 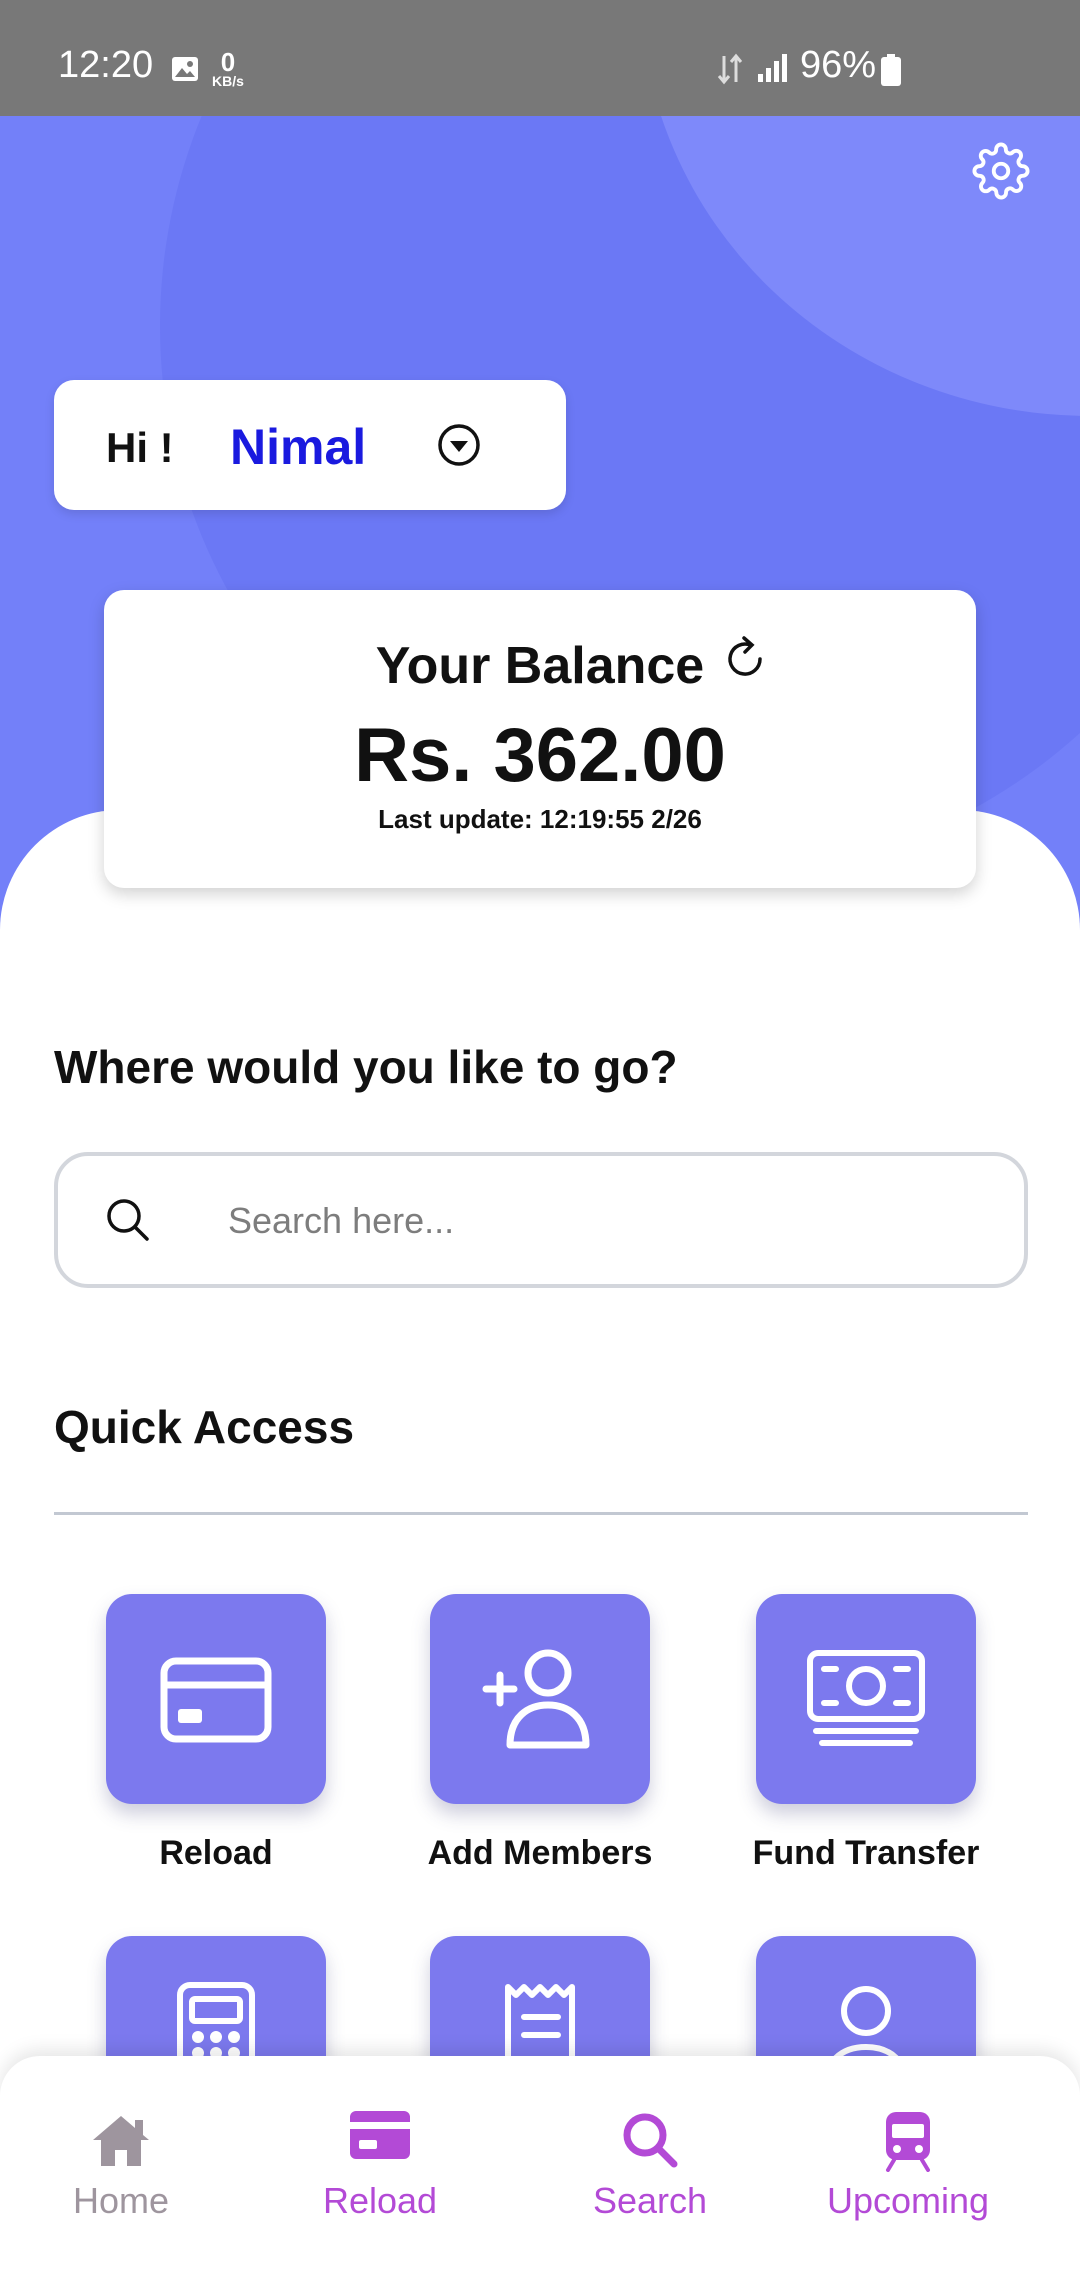 I want to click on network-speed-unit: KB/s, so click(x=228, y=81).